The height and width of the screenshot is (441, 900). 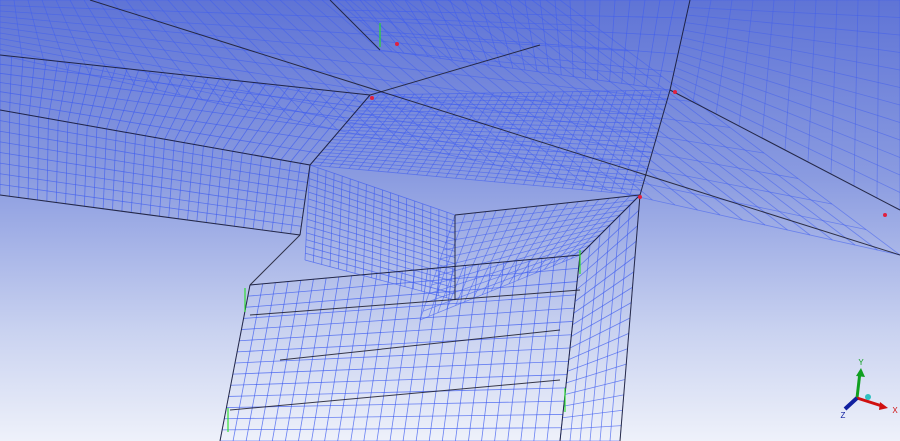 What do you see at coordinates (868, 397) in the screenshot?
I see `rotation-center-icon` at bounding box center [868, 397].